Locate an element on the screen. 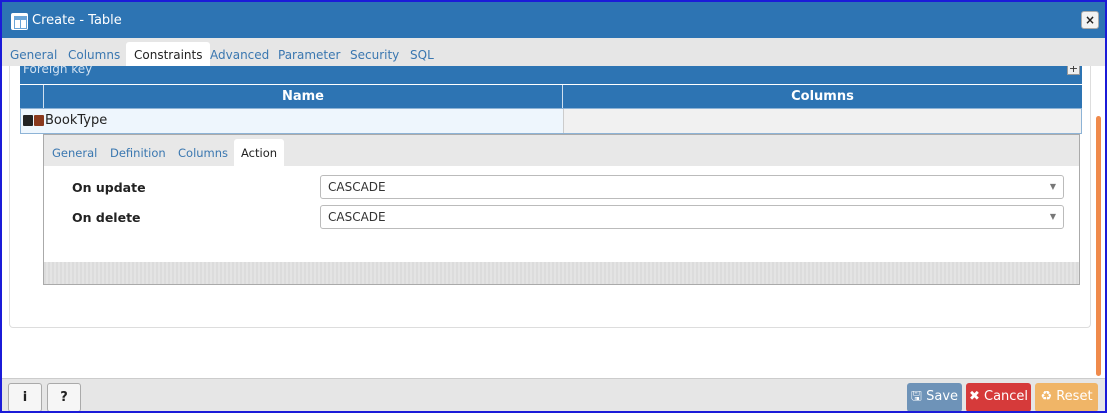 The width and height of the screenshot is (1107, 413). cancel-label: Cancel is located at coordinates (1006, 396).